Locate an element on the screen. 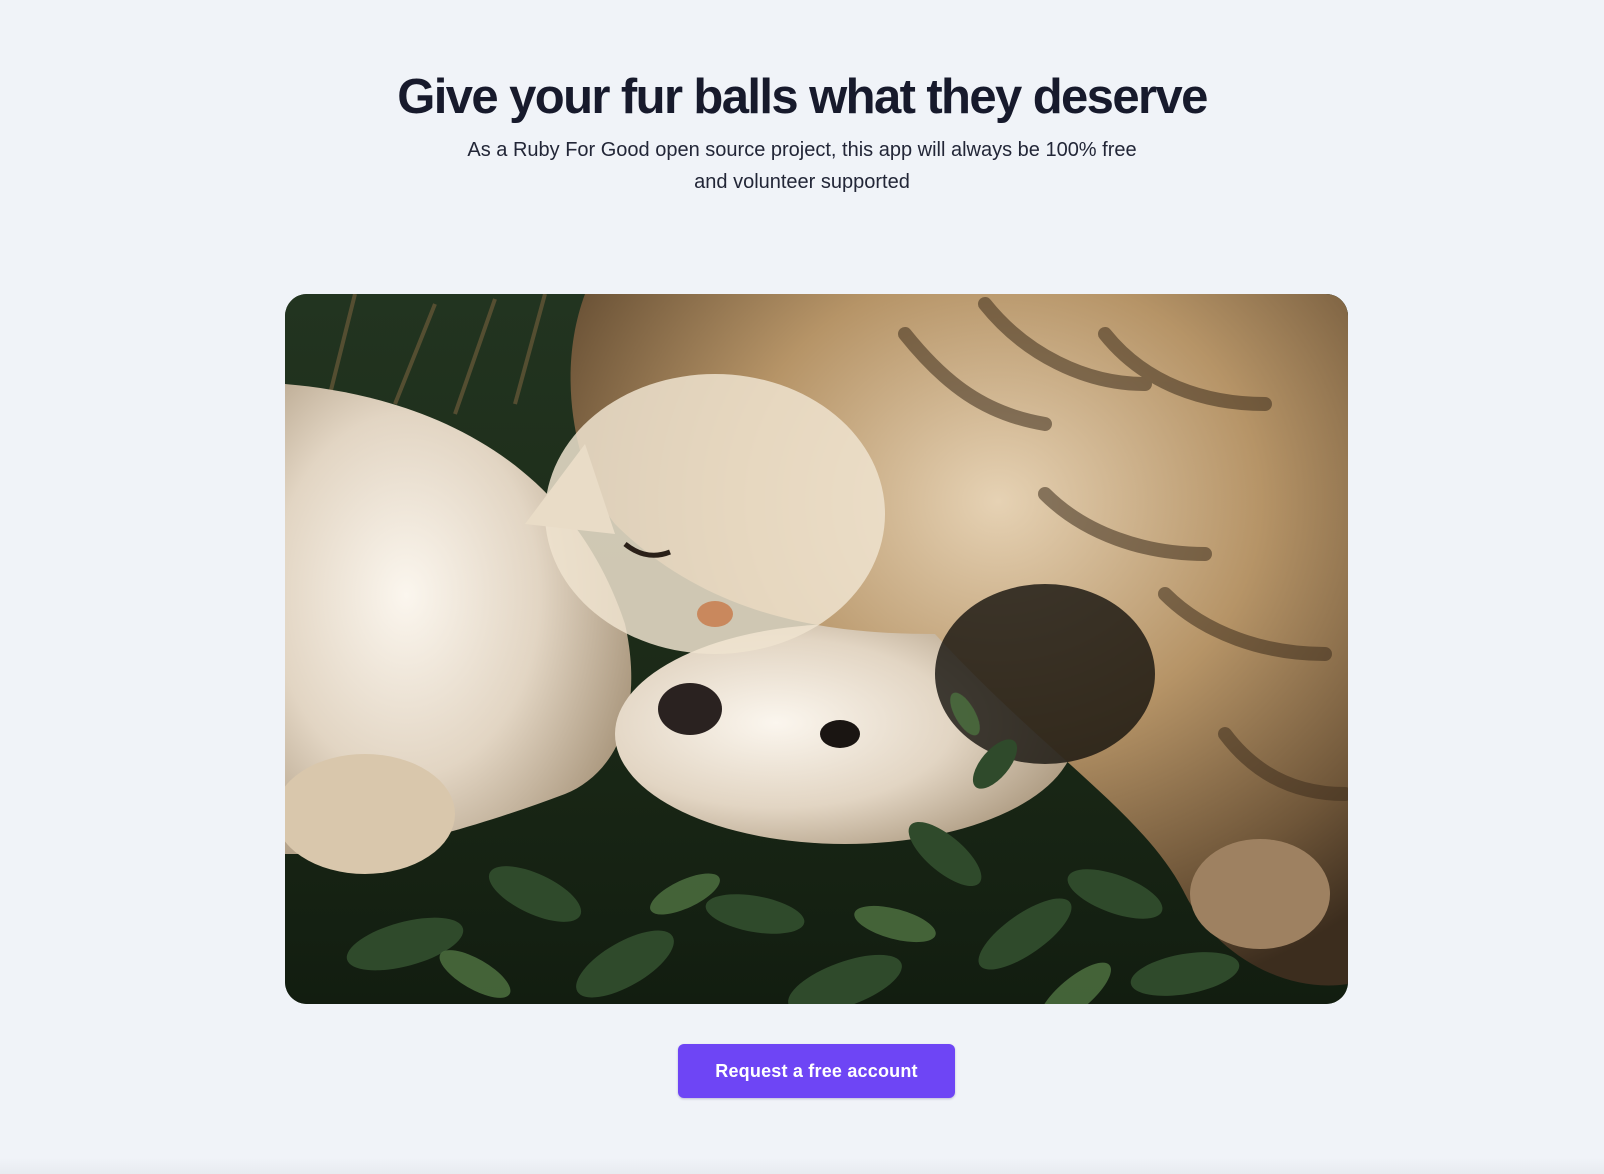 The height and width of the screenshot is (1174, 1604). request-free-account-button: Request a free account is located at coordinates (816, 1071).